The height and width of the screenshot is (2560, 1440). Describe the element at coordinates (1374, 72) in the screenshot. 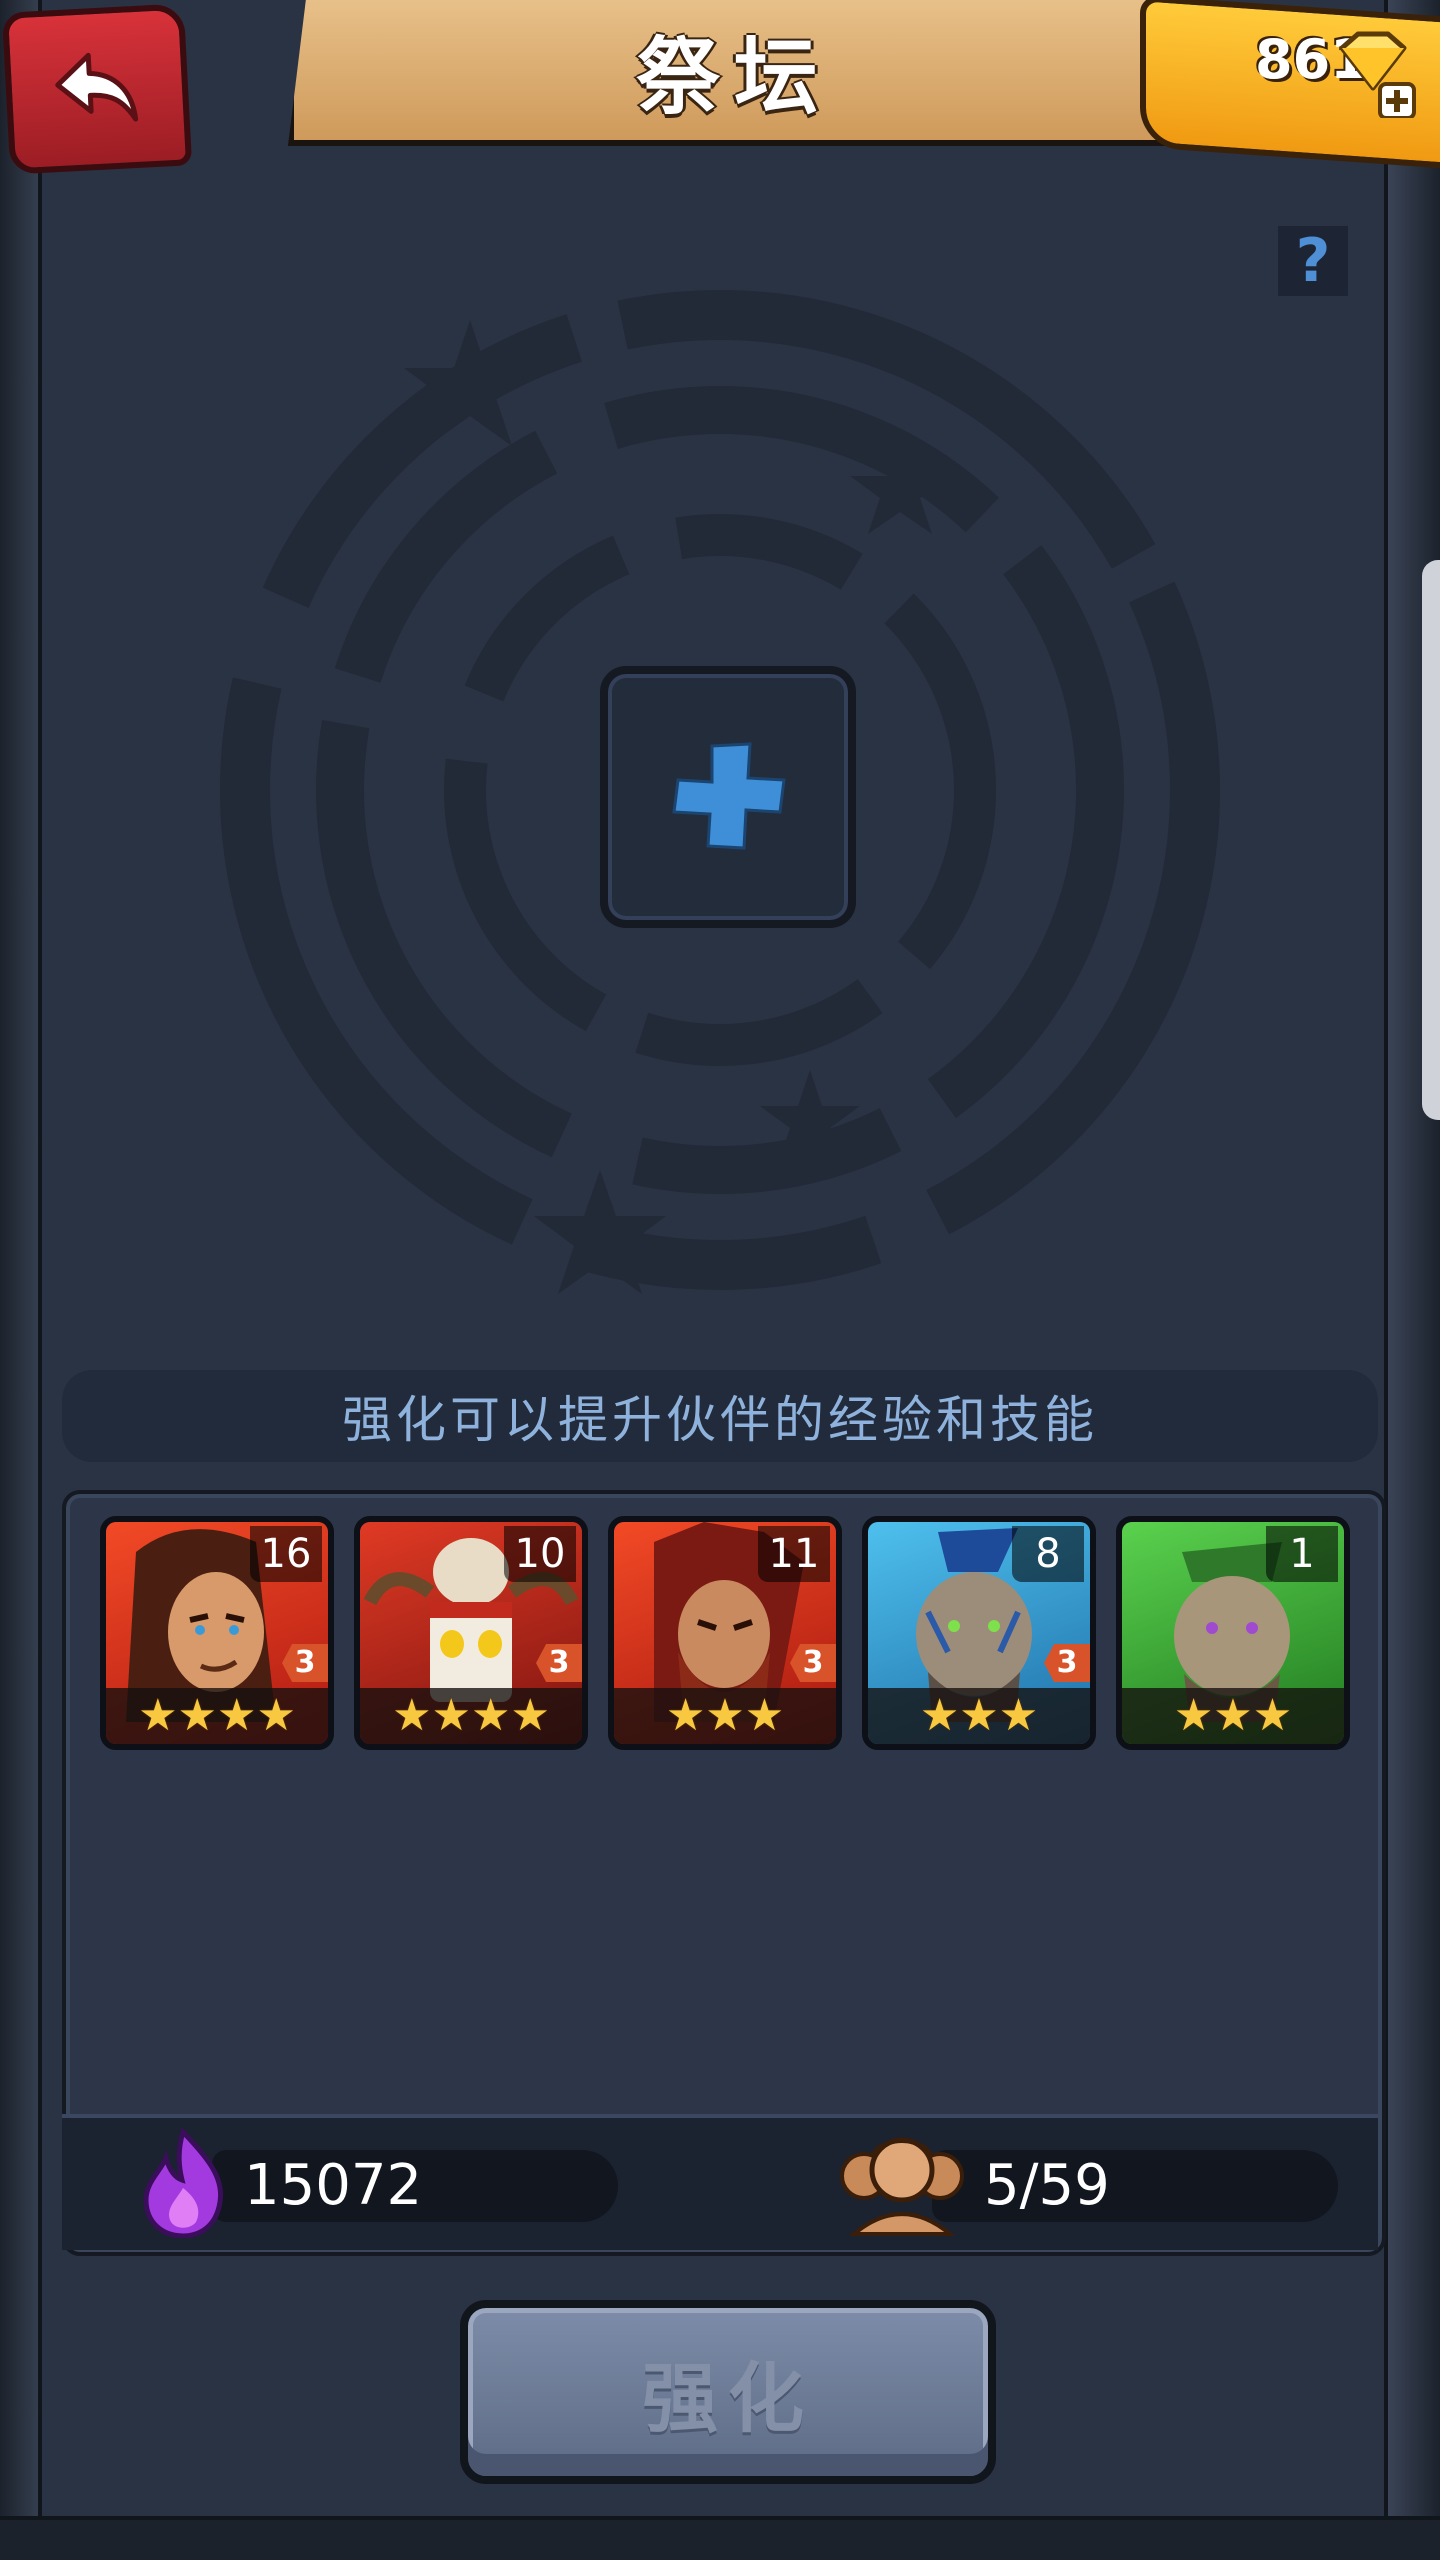

I see `gem-plus-icon` at that location.